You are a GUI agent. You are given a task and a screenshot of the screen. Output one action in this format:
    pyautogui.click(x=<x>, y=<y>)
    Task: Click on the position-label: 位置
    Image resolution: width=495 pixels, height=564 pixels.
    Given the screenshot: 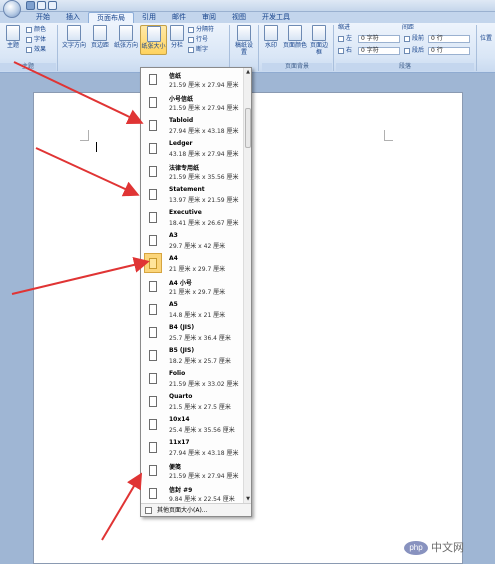 What is the action you would take?
    pyautogui.click(x=486, y=39)
    